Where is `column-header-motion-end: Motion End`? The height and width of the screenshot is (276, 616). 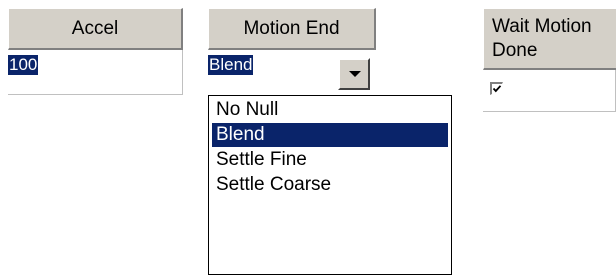
column-header-motion-end: Motion End is located at coordinates (292, 29).